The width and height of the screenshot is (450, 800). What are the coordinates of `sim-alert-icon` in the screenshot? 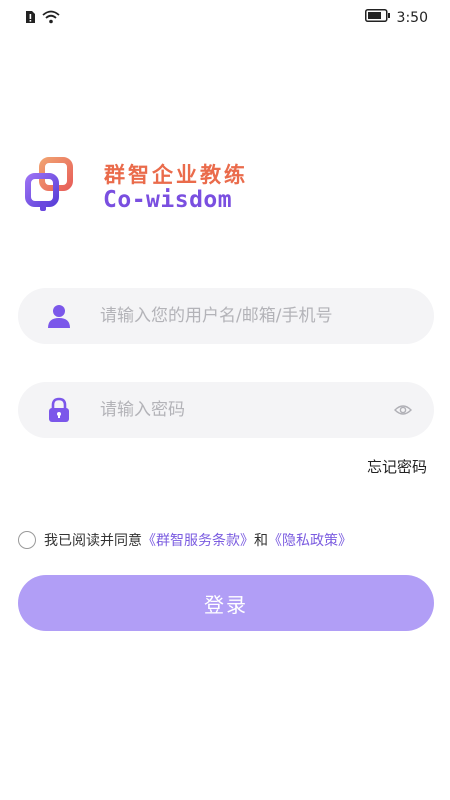 It's located at (30, 18).